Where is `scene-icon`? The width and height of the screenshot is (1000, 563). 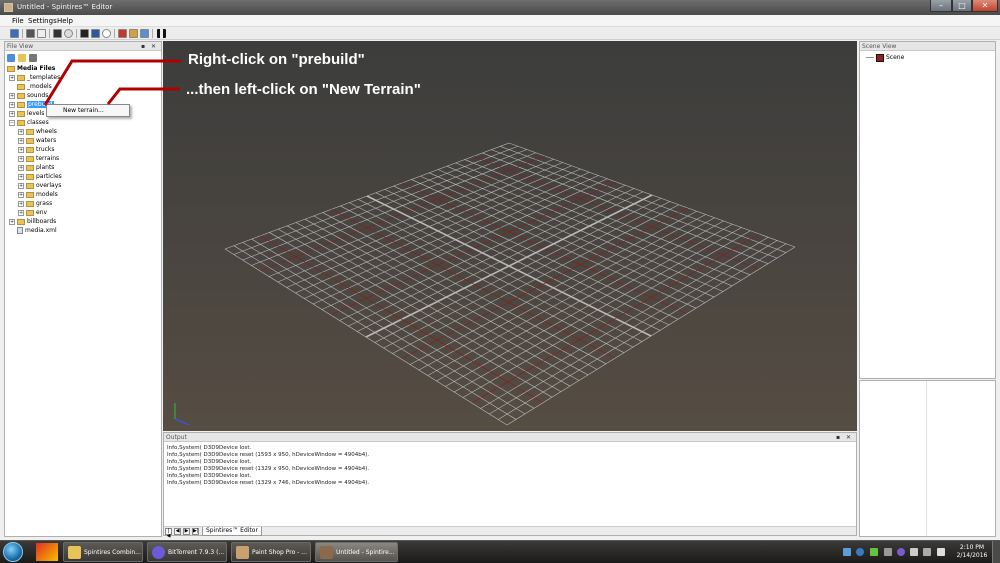 scene-icon is located at coordinates (880, 57).